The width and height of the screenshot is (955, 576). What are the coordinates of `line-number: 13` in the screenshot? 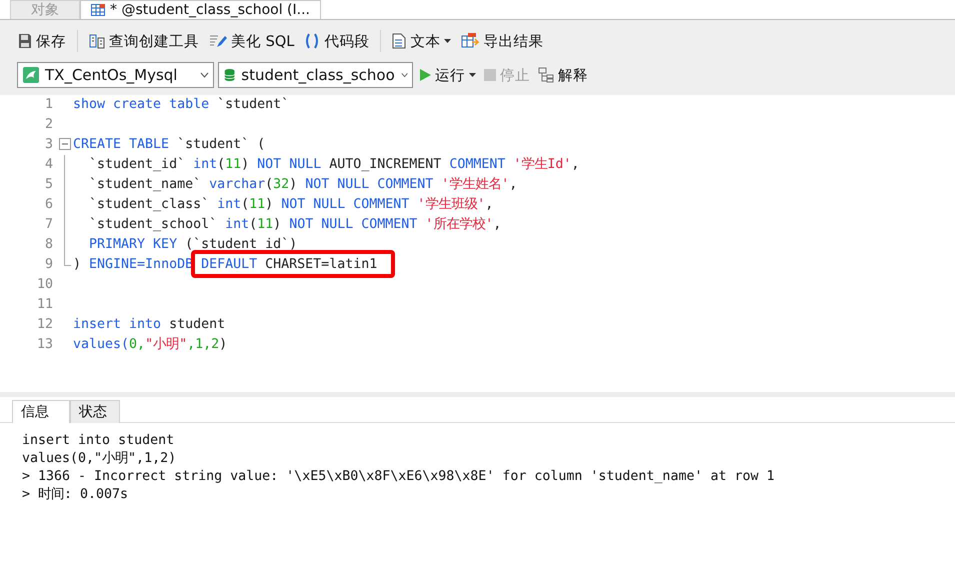 It's located at (44, 345).